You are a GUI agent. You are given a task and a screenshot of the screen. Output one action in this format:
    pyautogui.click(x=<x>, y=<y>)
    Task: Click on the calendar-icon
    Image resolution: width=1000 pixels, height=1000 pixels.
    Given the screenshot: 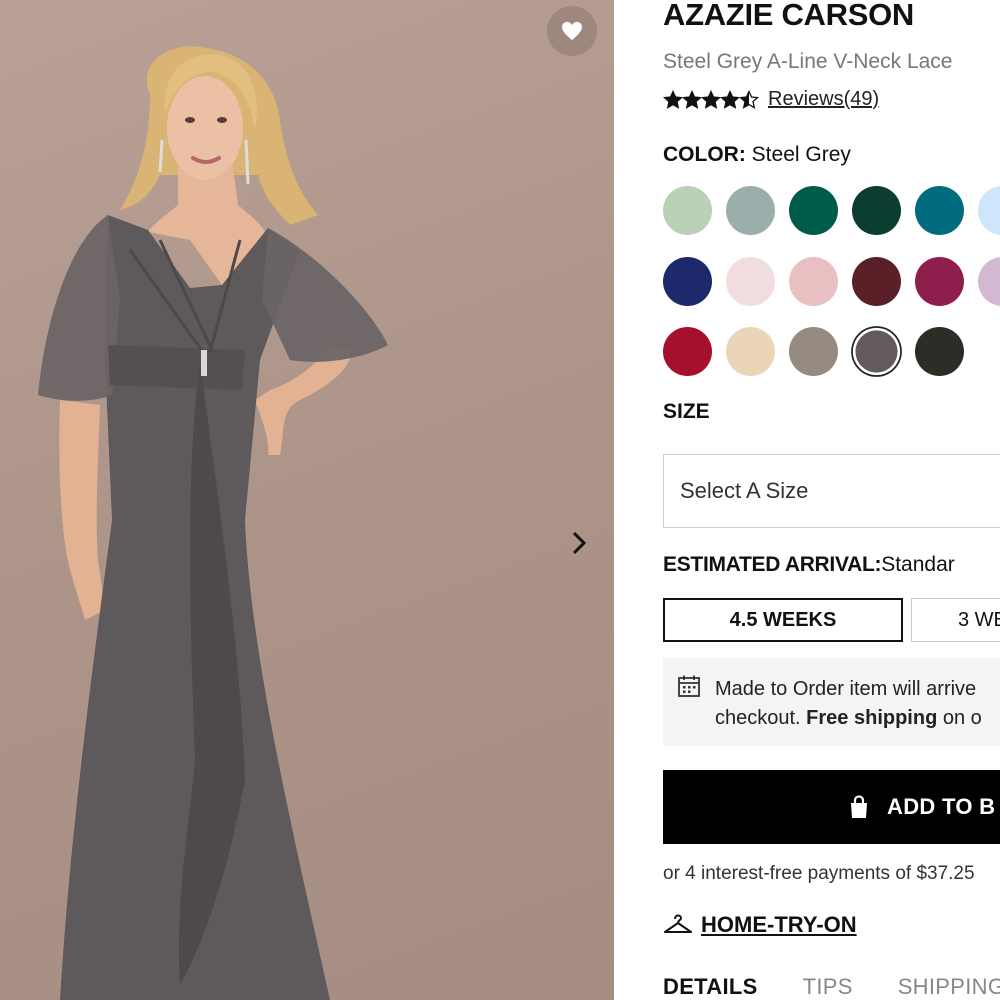 What is the action you would take?
    pyautogui.click(x=689, y=686)
    